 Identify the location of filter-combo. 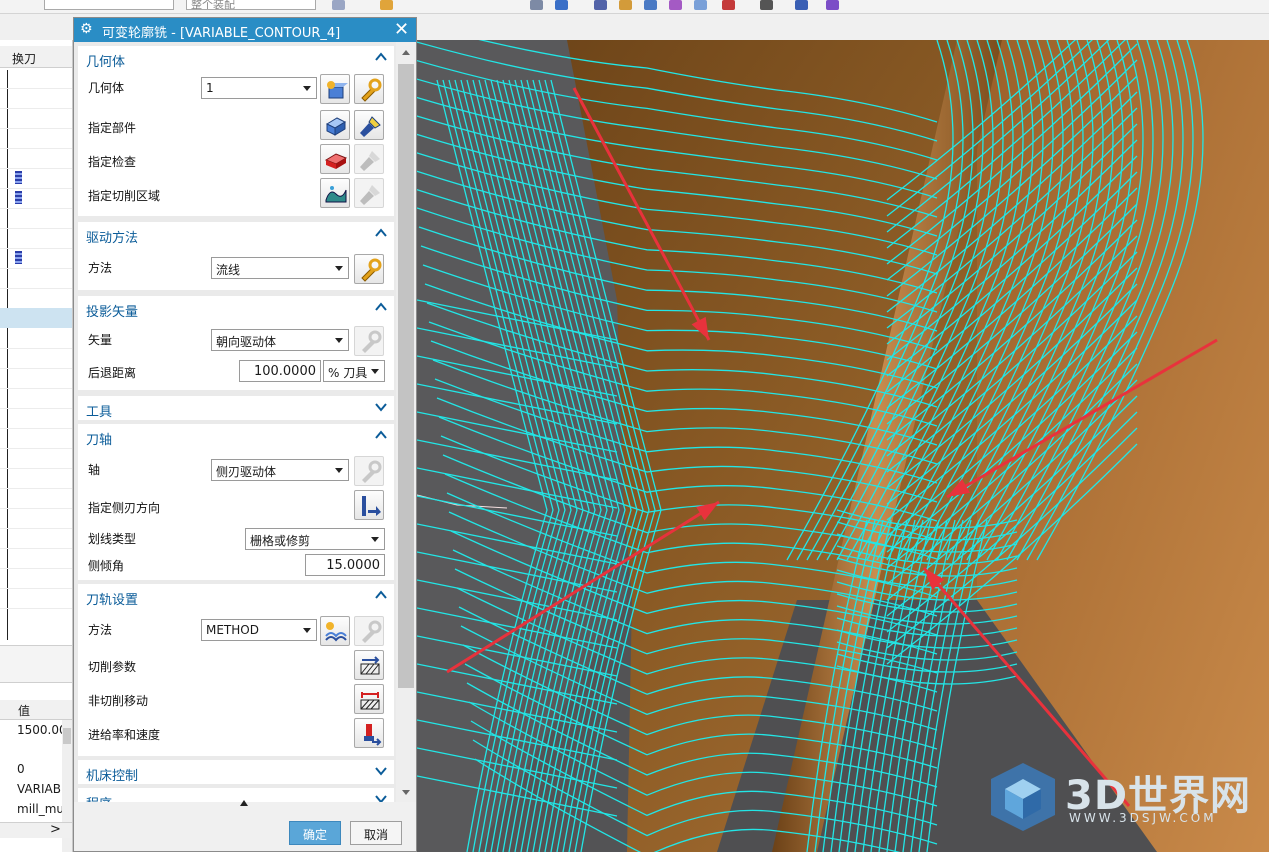
(109, 5).